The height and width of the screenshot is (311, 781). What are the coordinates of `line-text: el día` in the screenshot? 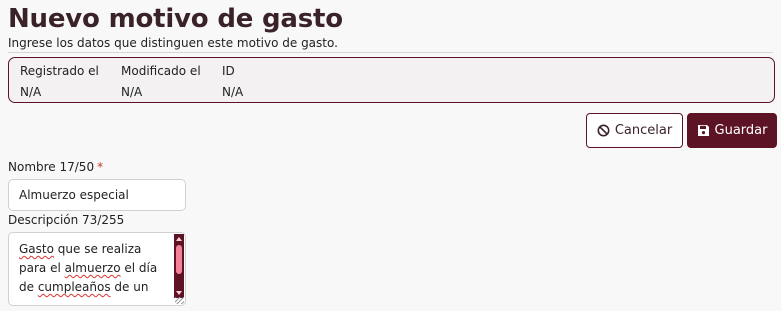 It's located at (139, 268).